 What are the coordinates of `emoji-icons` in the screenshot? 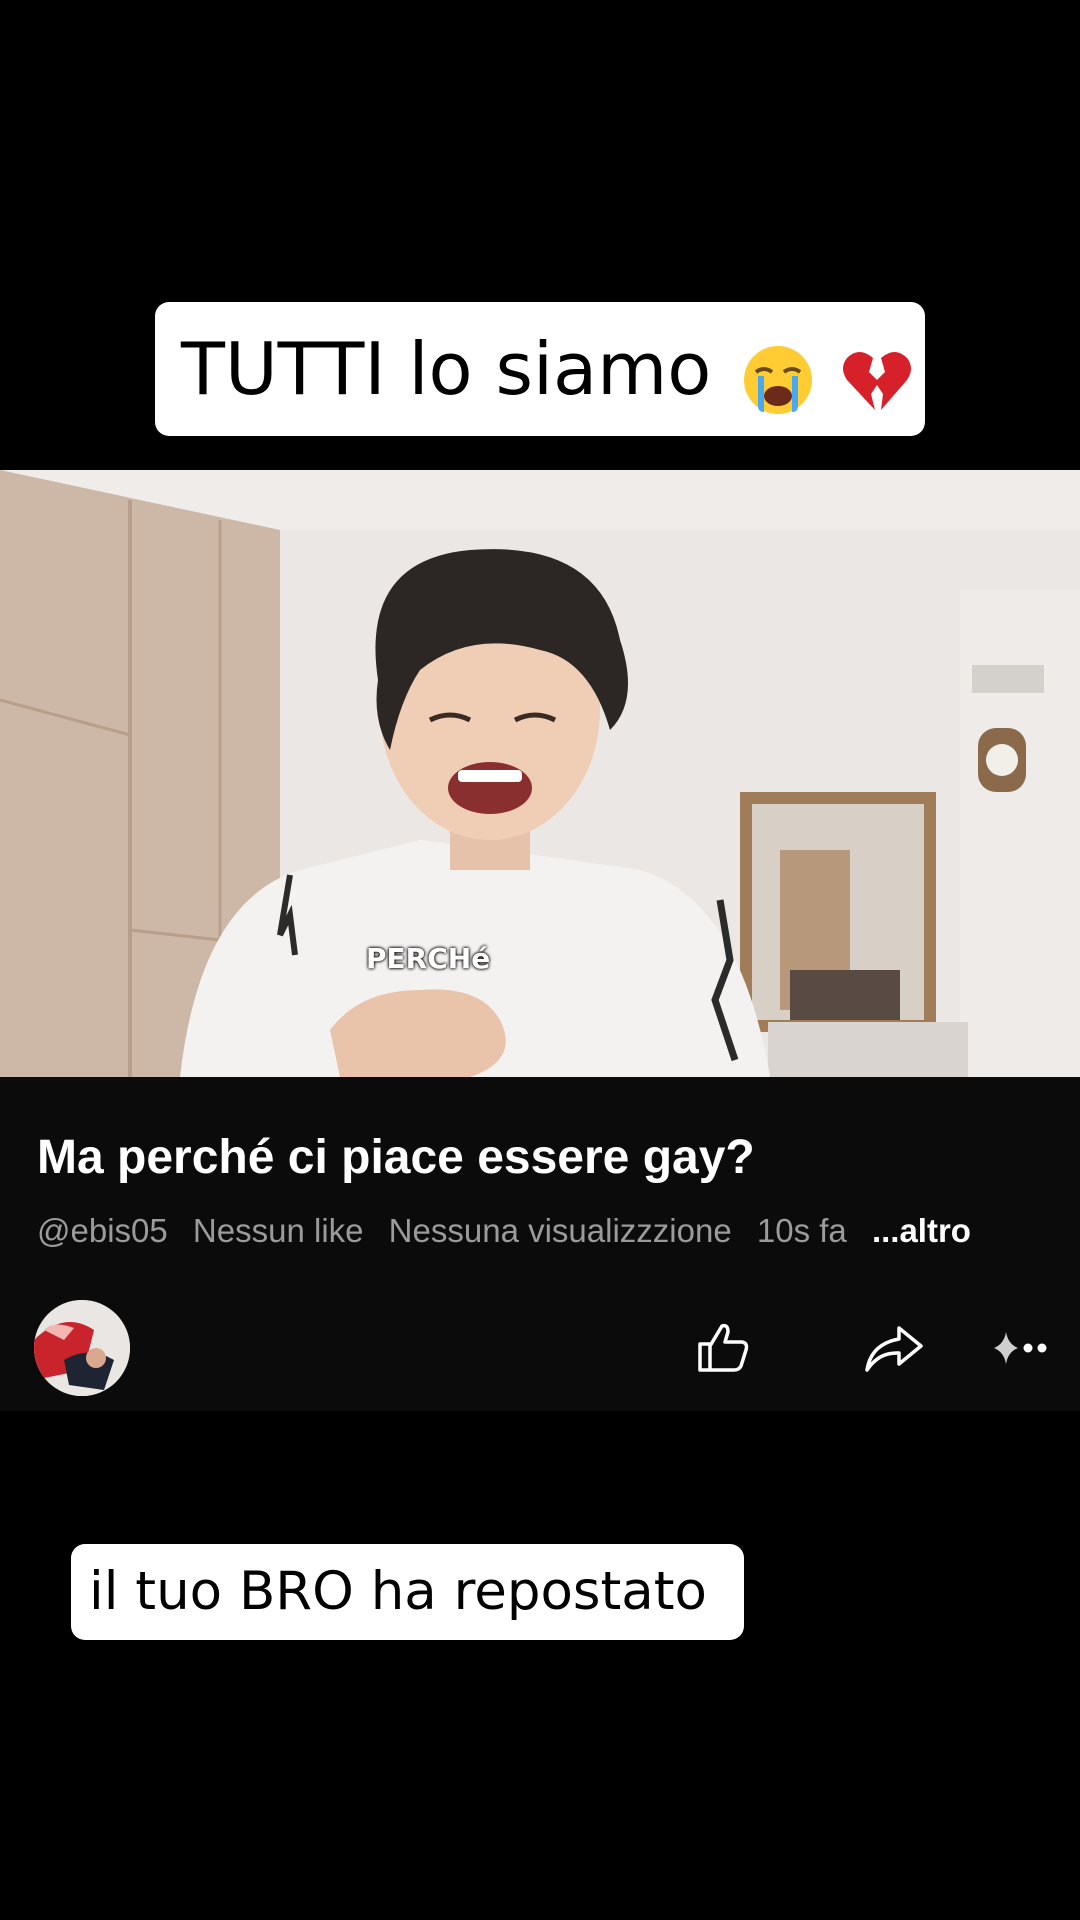 It's located at (827, 374).